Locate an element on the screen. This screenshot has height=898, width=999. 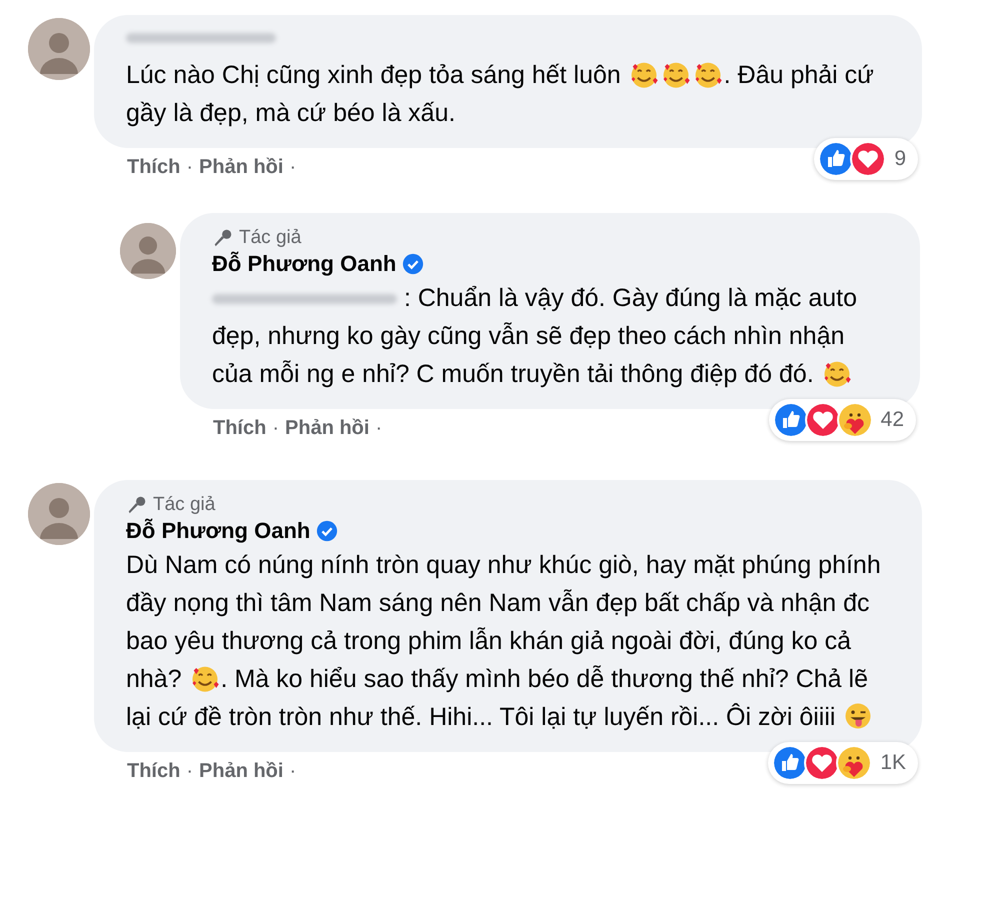
reaction-summary: 42 is located at coordinates (842, 420).